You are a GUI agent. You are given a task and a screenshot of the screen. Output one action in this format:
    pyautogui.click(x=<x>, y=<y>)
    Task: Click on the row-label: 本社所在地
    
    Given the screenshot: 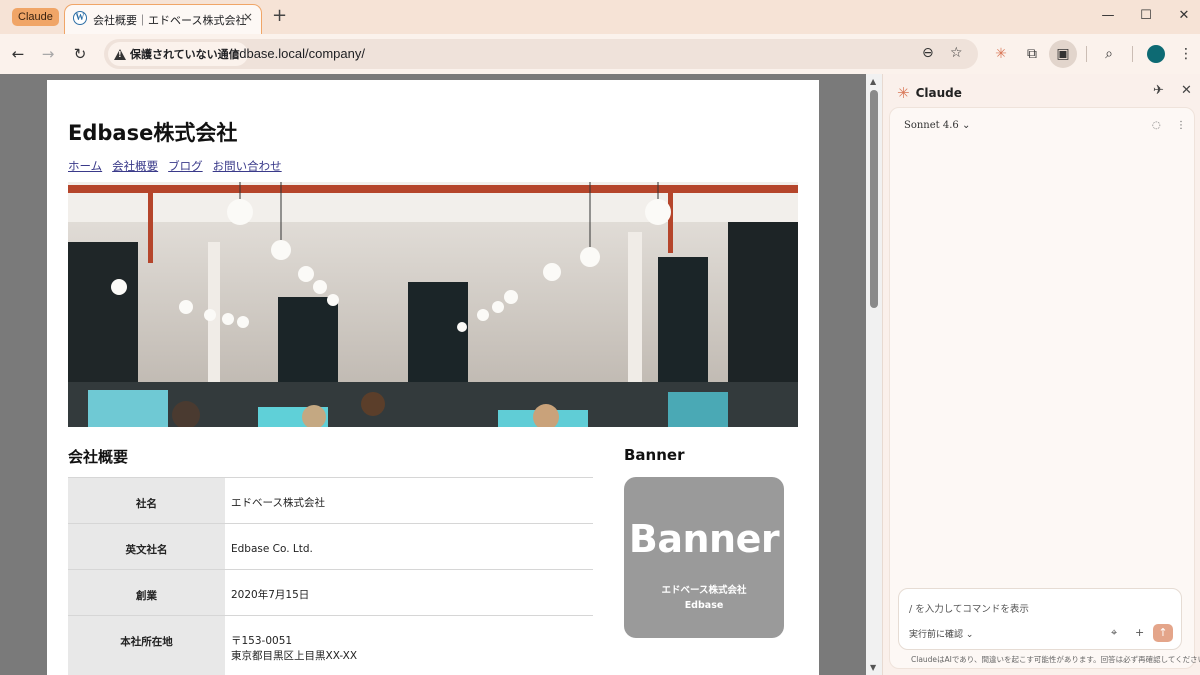 What is the action you would take?
    pyautogui.click(x=146, y=645)
    